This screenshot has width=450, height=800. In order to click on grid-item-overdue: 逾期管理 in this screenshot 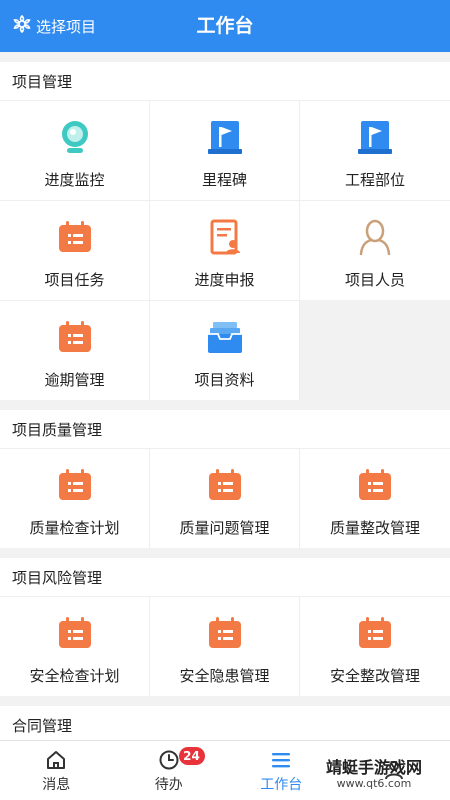, I will do `click(75, 350)`.